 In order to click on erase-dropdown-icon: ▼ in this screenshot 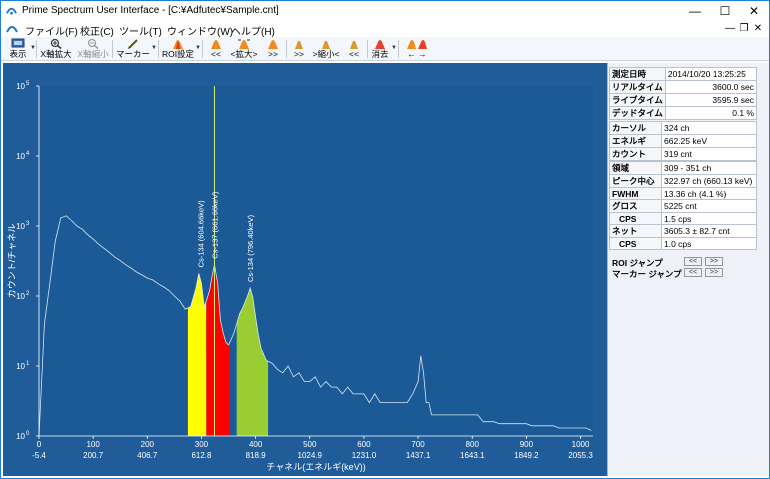, I will do `click(394, 48)`.